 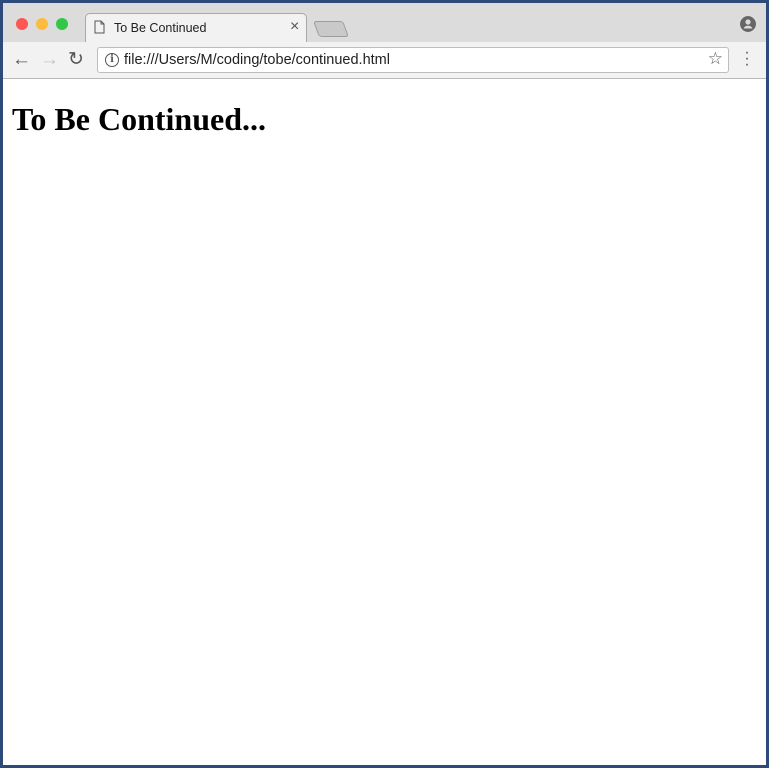 What do you see at coordinates (76, 60) in the screenshot?
I see `reload-icon: ↻` at bounding box center [76, 60].